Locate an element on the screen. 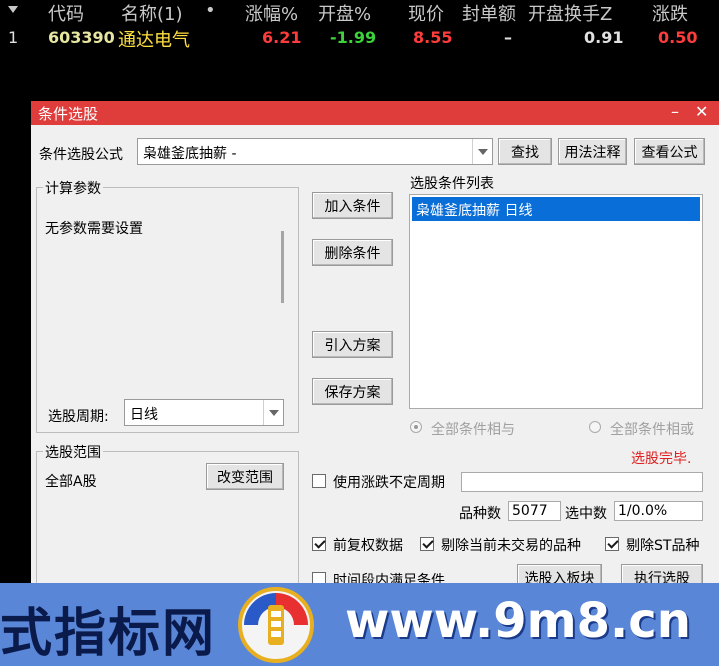 The width and height of the screenshot is (719, 666). selected-count-field: 1/0.0% is located at coordinates (658, 511).